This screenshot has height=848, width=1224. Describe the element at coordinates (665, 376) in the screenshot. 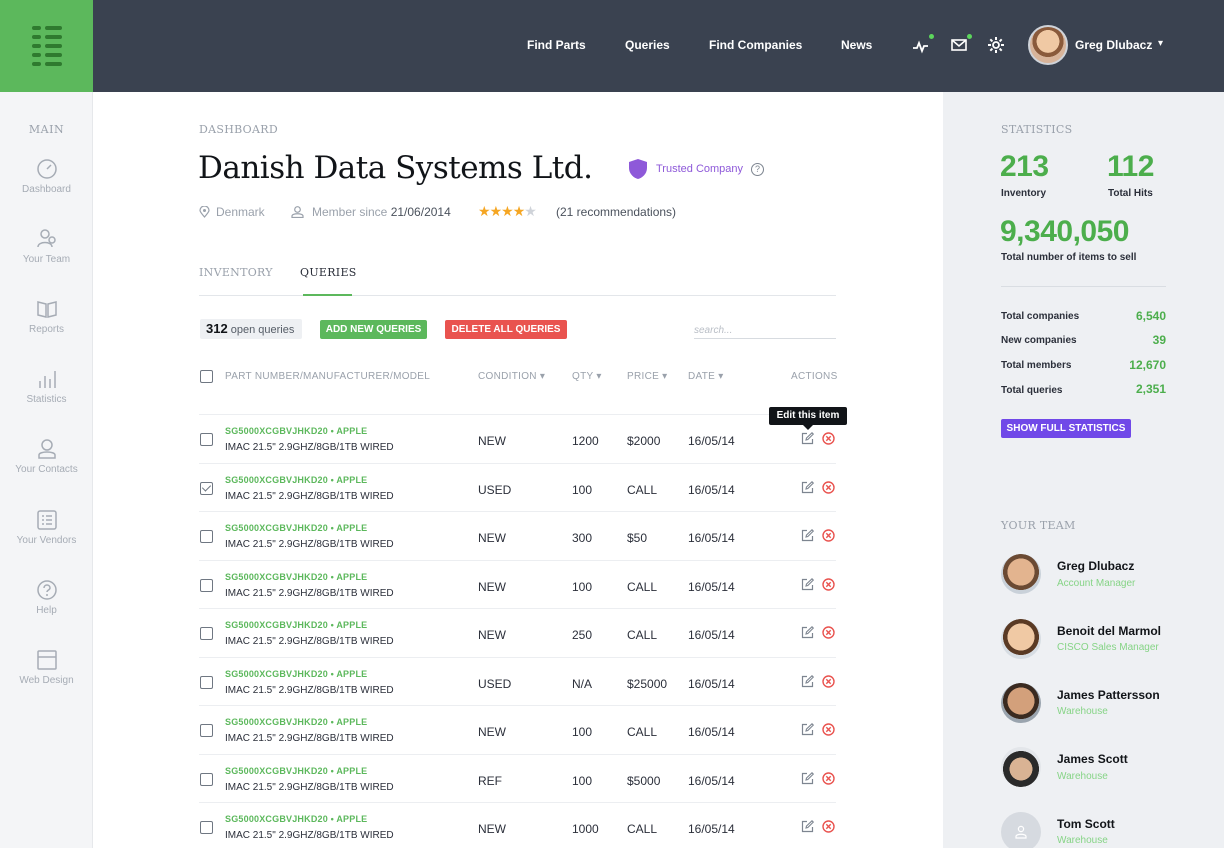

I see `sort-caret-icon: ▾` at that location.